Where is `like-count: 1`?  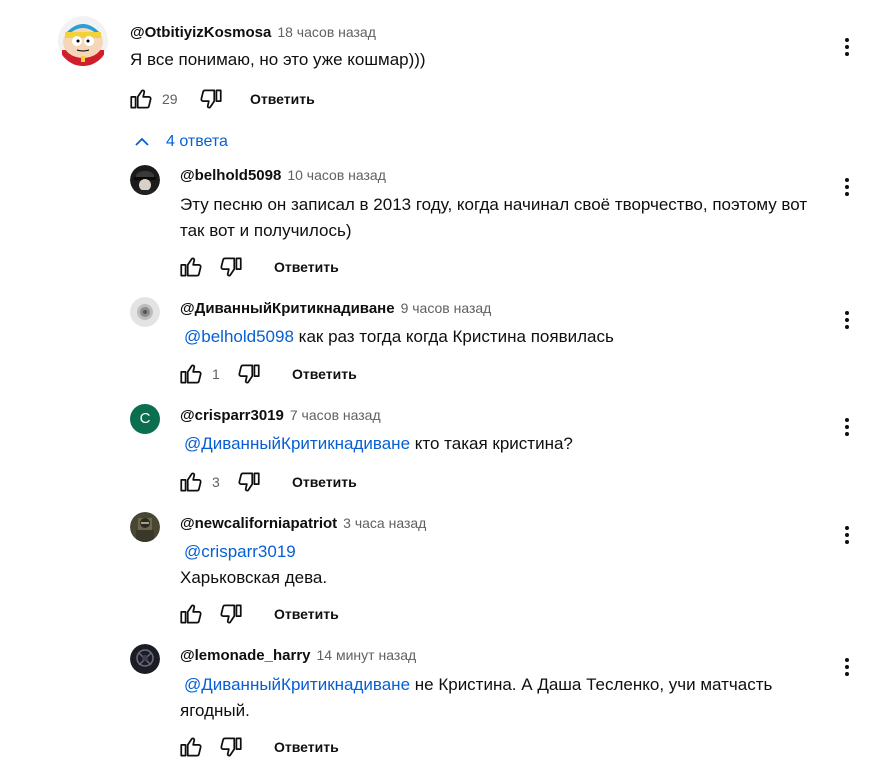 like-count: 1 is located at coordinates (216, 374).